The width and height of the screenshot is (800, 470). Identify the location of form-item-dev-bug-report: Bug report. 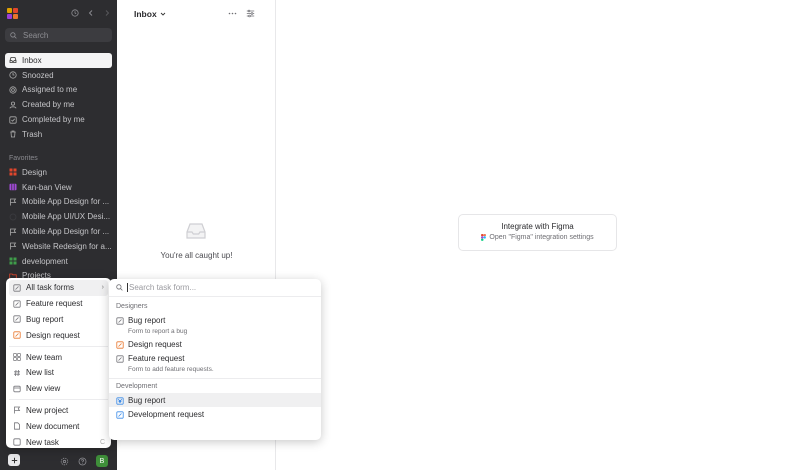
(215, 400).